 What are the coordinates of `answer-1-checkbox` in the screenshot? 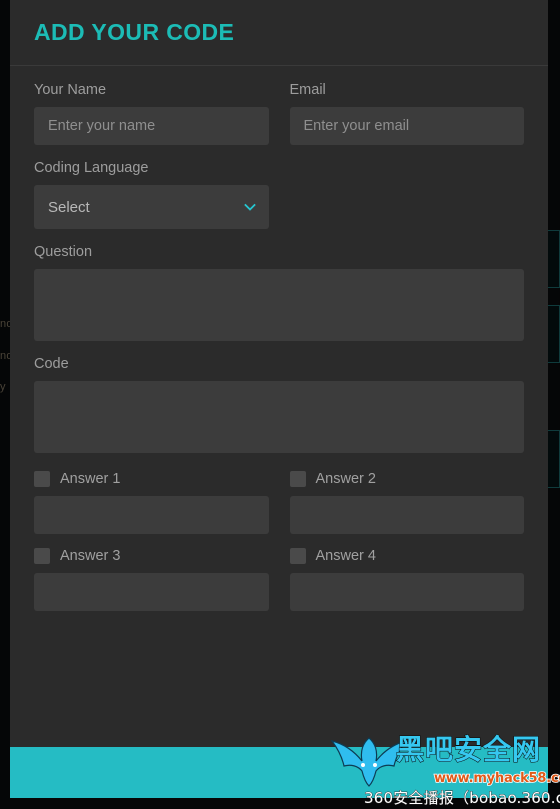 It's located at (42, 479).